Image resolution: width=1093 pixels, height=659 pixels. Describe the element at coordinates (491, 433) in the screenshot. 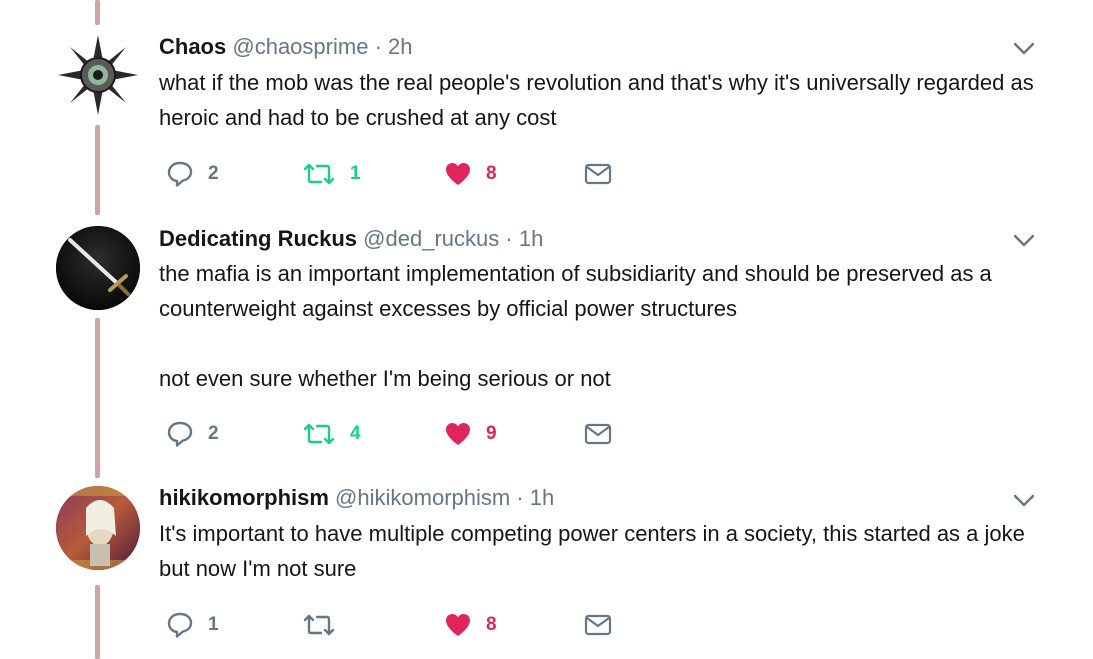

I see `like-count: 9` at that location.